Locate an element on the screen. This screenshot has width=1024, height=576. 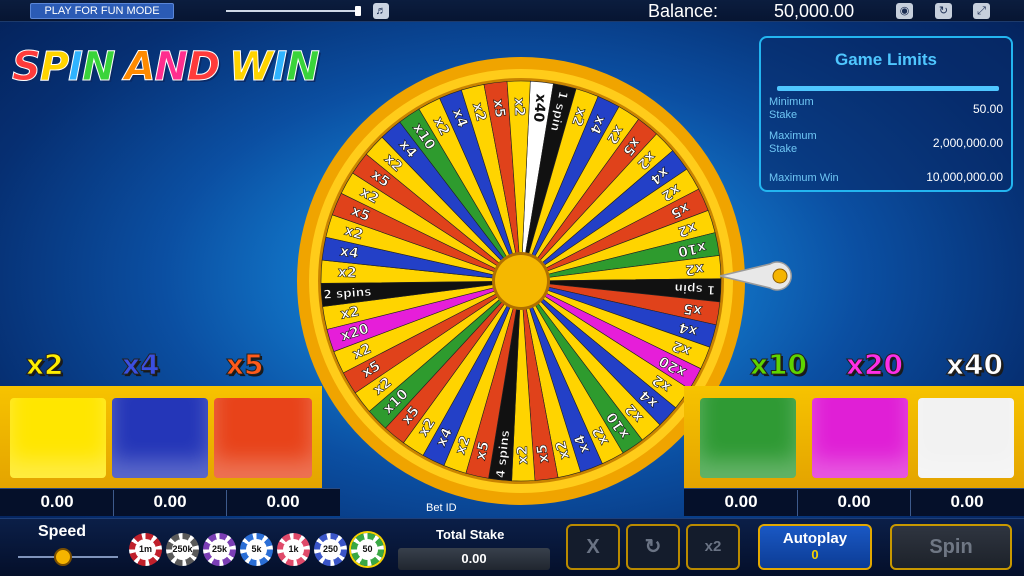
speed-label: Speed is located at coordinates (62, 531).